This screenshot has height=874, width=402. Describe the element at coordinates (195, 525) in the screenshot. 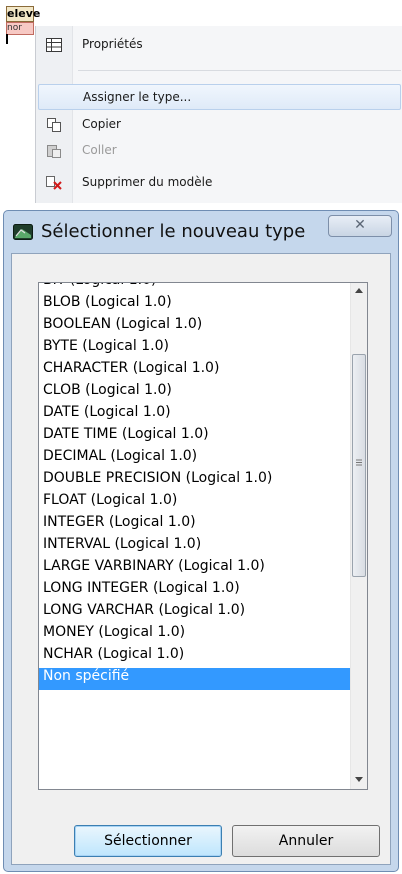

I see `list-item: INTEGER (Logical 1.0)` at that location.